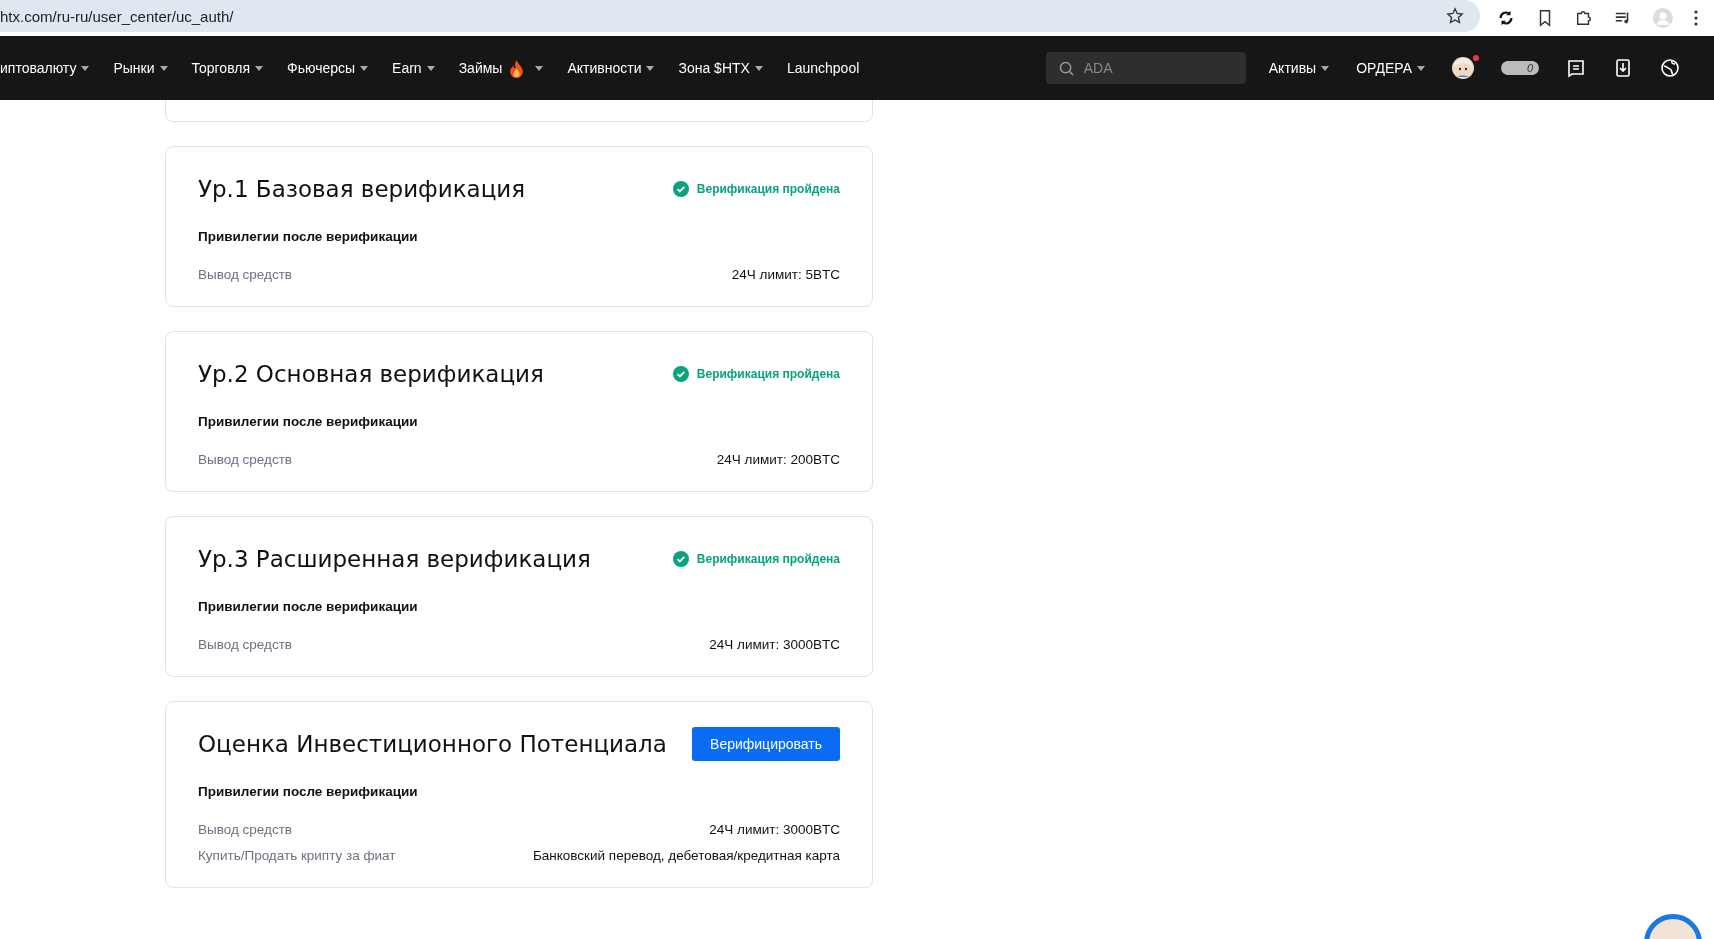 The image size is (1714, 939). What do you see at coordinates (432, 744) in the screenshot?
I see `card-title: Оценка Инвестиционного Потенциала` at bounding box center [432, 744].